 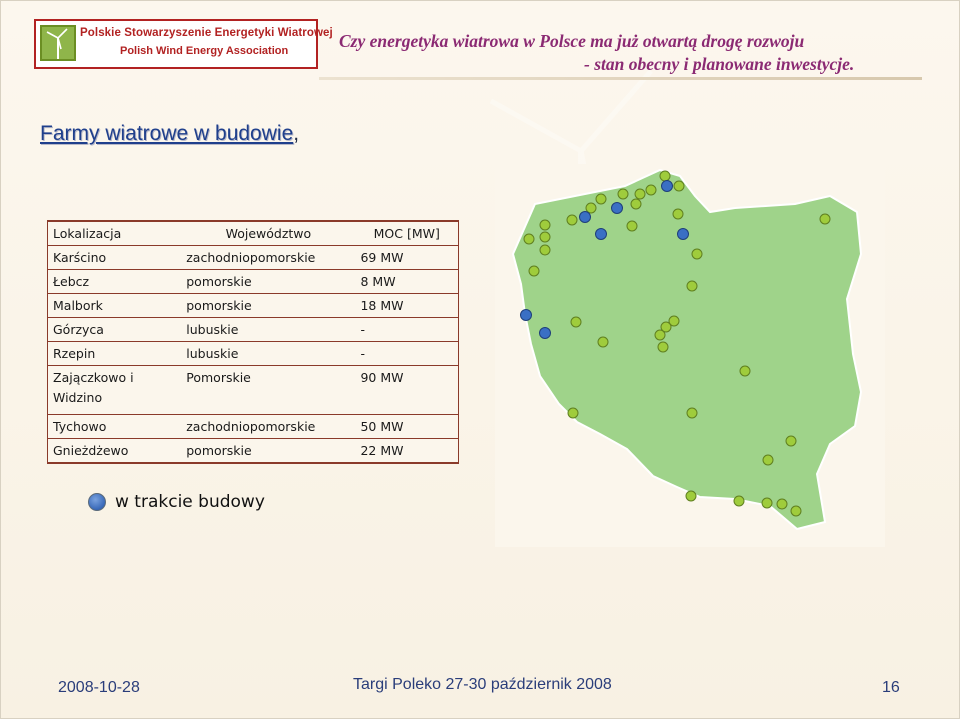 What do you see at coordinates (620, 78) in the screenshot?
I see `header-rule` at bounding box center [620, 78].